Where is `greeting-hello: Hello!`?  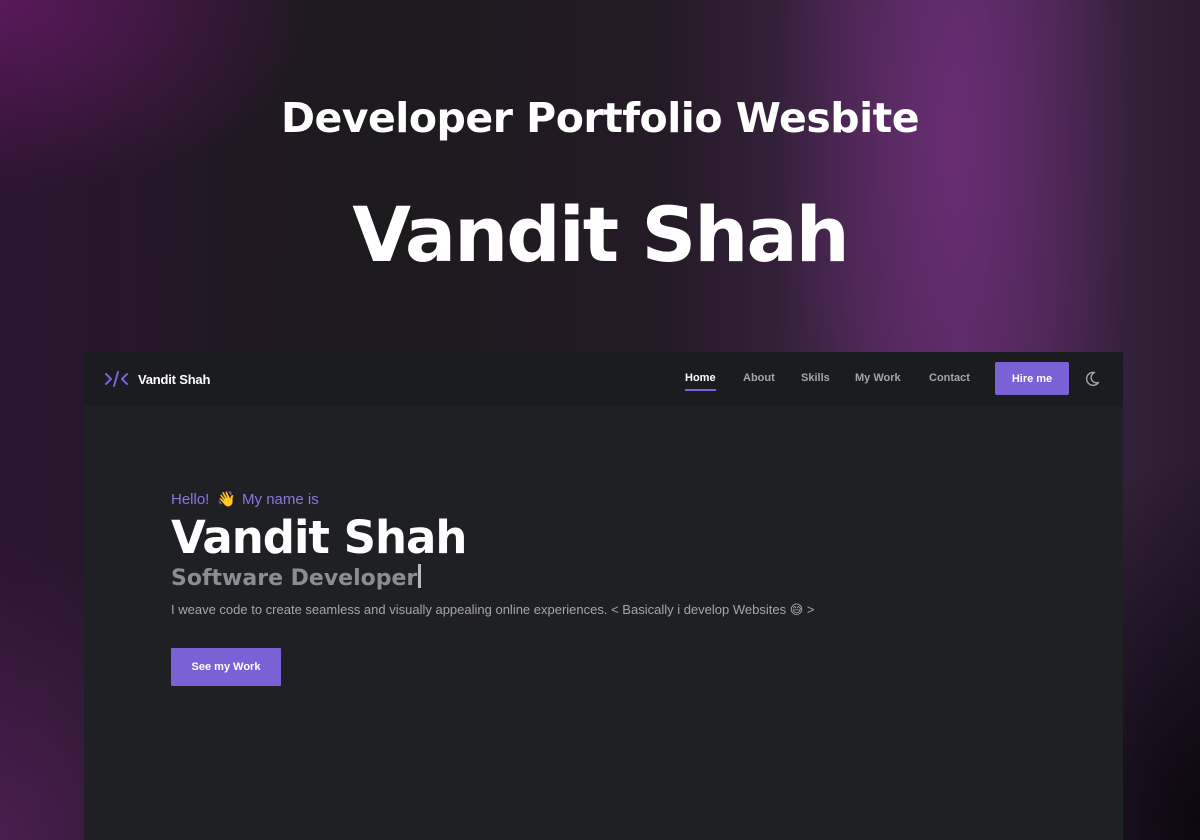 greeting-hello: Hello! is located at coordinates (190, 499).